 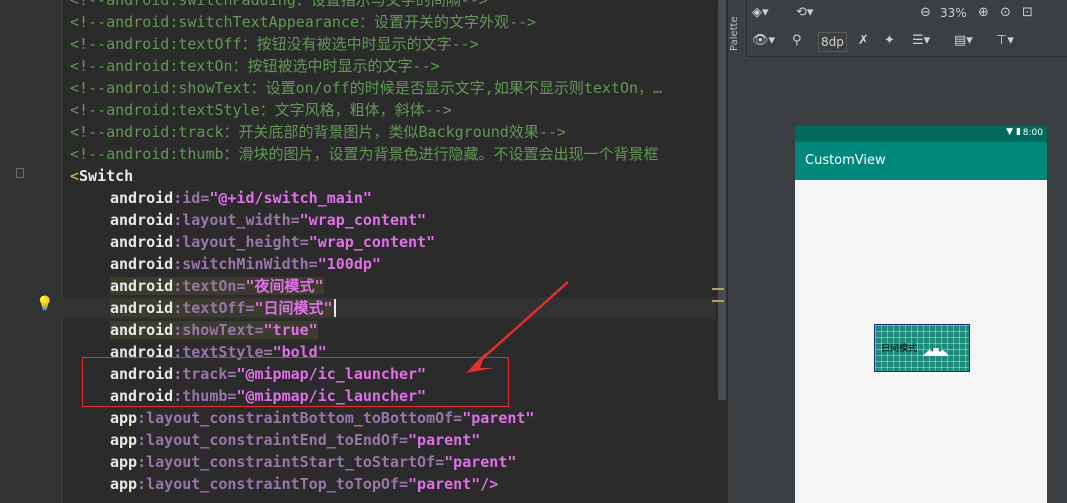 I want to click on attr-value: "100dp", so click(x=349, y=264).